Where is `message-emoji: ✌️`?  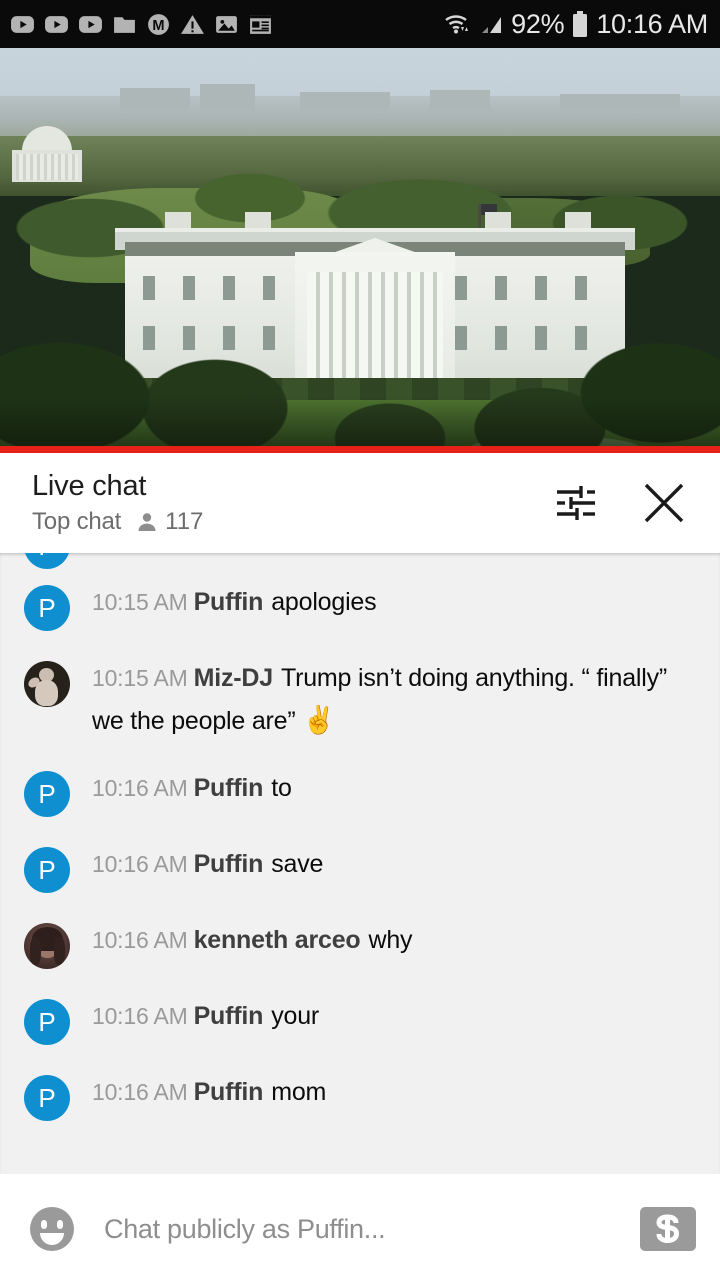 message-emoji: ✌️ is located at coordinates (319, 719).